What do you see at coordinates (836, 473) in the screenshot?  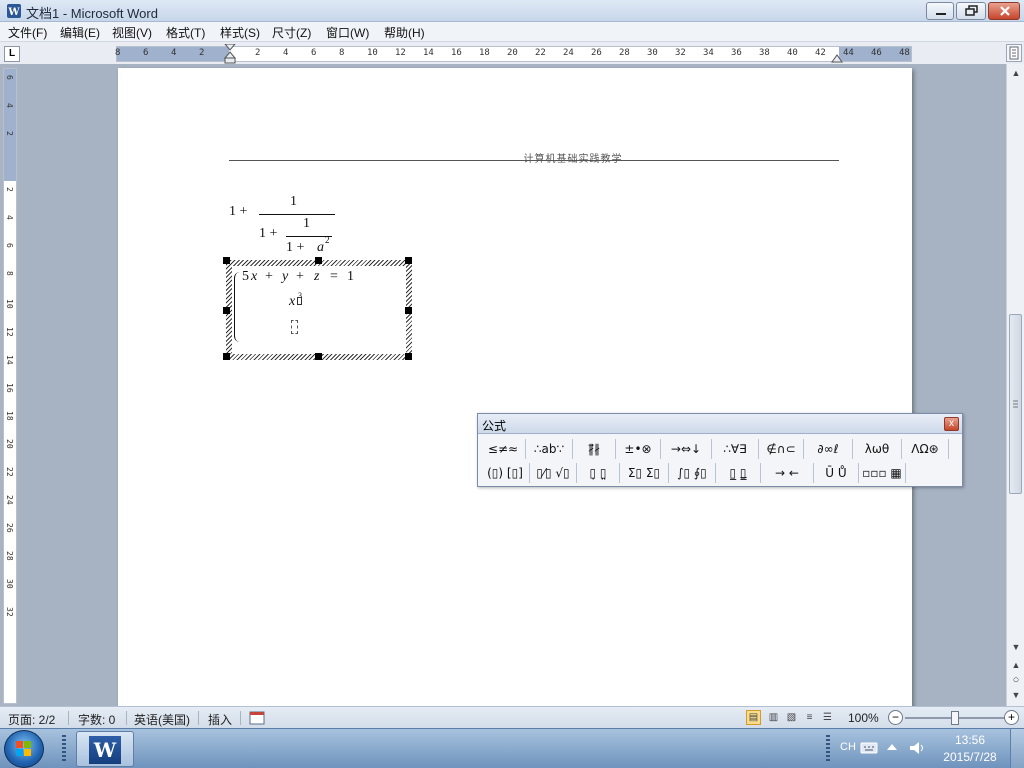 I see `eq-template-button-7: Ū Ů` at bounding box center [836, 473].